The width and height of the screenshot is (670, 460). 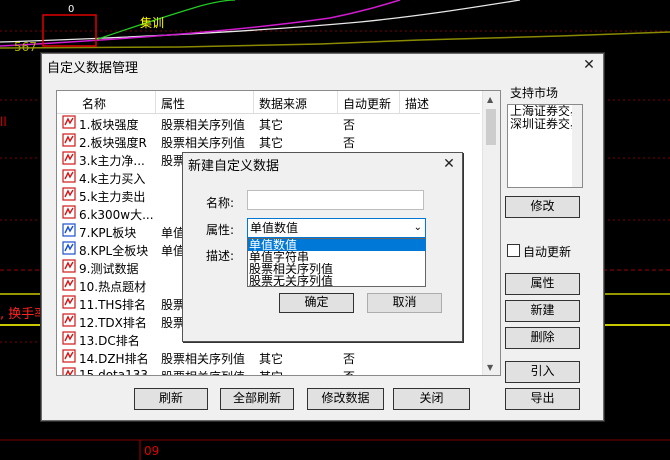 I want to click on attribute-option-stock-unrelated-series: 股票无关序列值, so click(x=337, y=281).